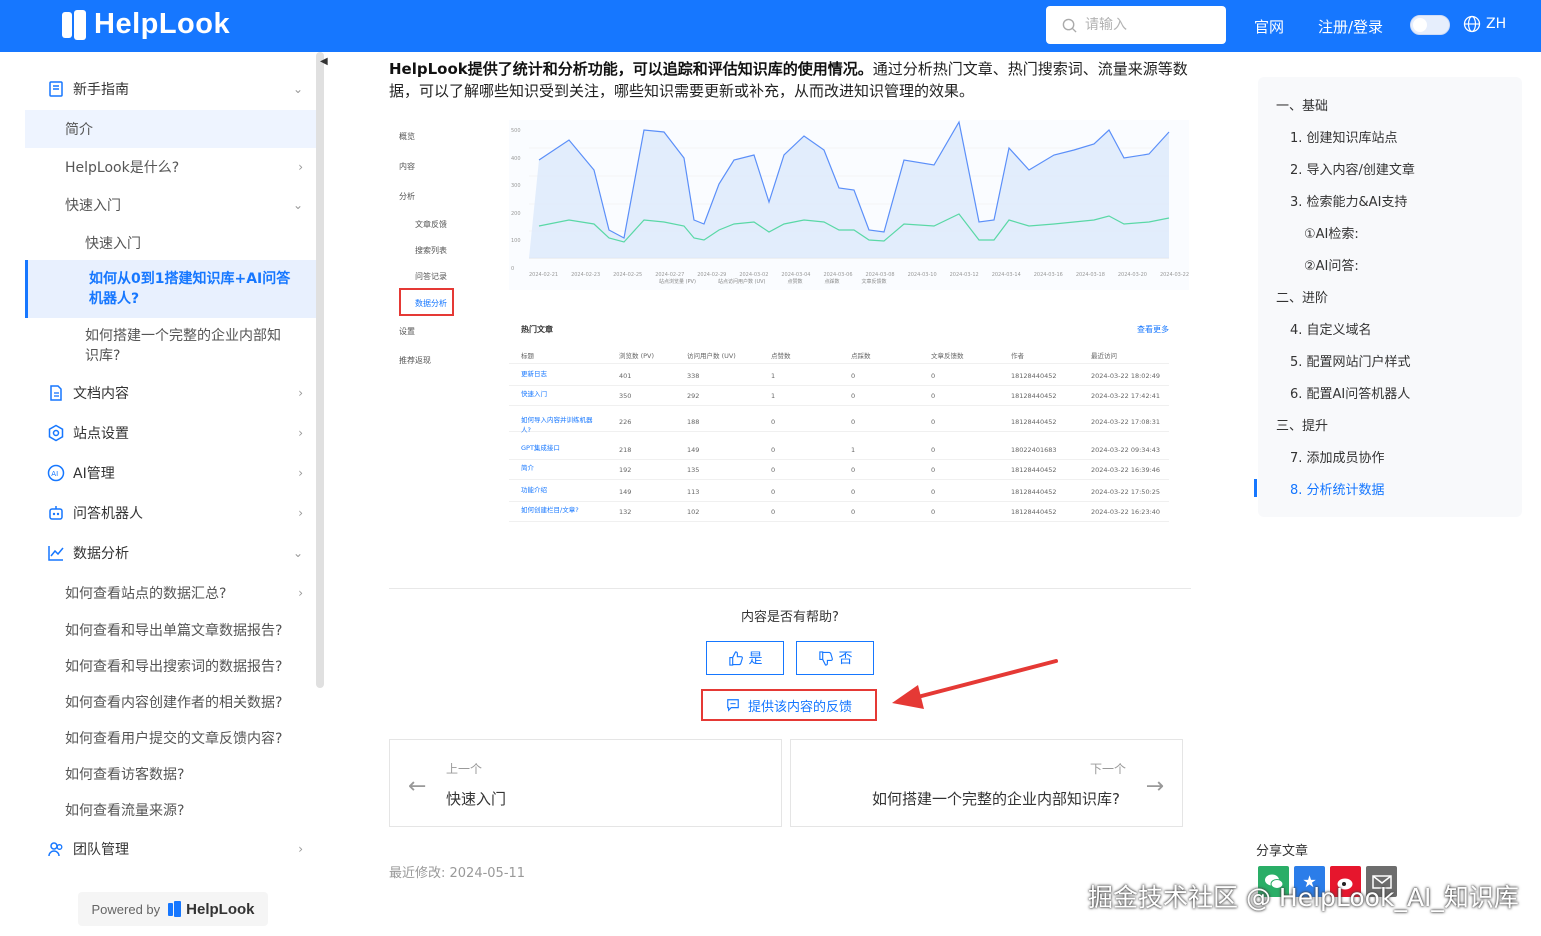 Image resolution: width=1541 pixels, height=936 pixels. Describe the element at coordinates (108, 514) in the screenshot. I see `sidebar-item-label: 问答机器人` at that location.